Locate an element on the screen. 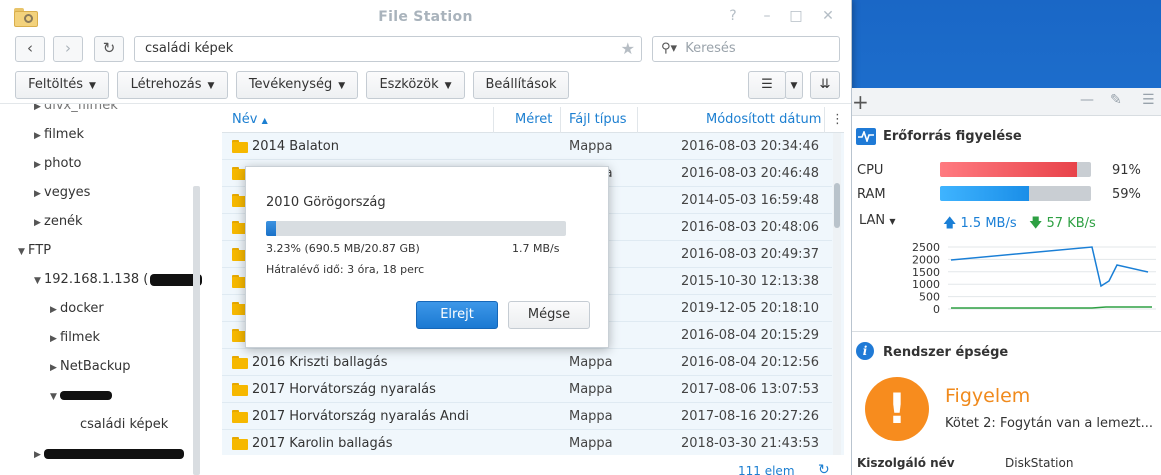 This screenshot has width=1161, height=475. add-widget-icon: + is located at coordinates (860, 102).